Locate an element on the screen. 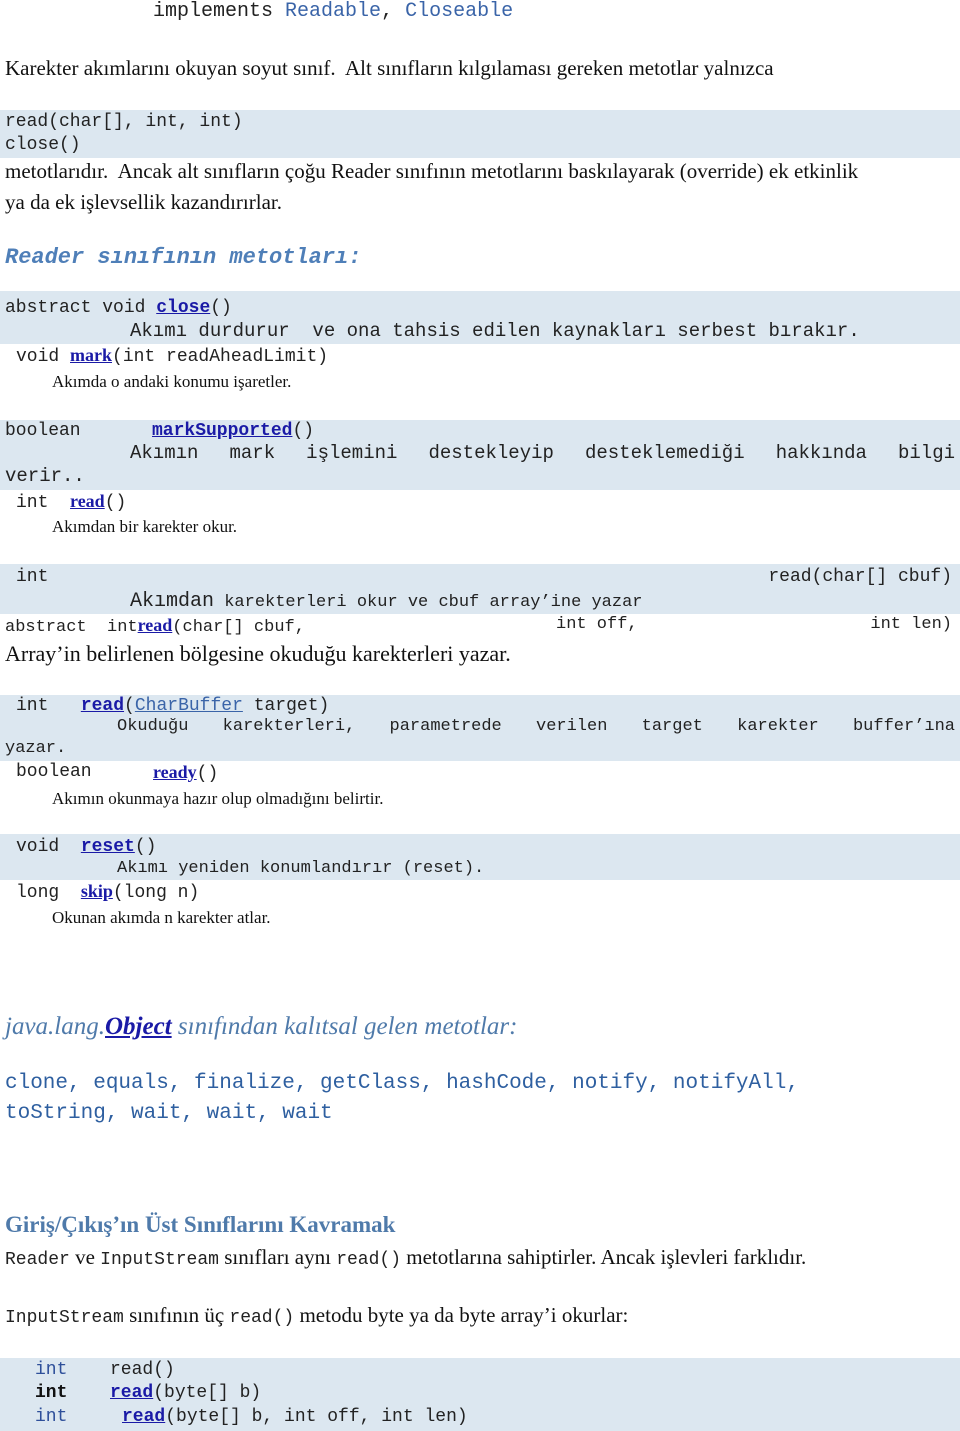  inputstream-read: read() is located at coordinates (142, 1370).